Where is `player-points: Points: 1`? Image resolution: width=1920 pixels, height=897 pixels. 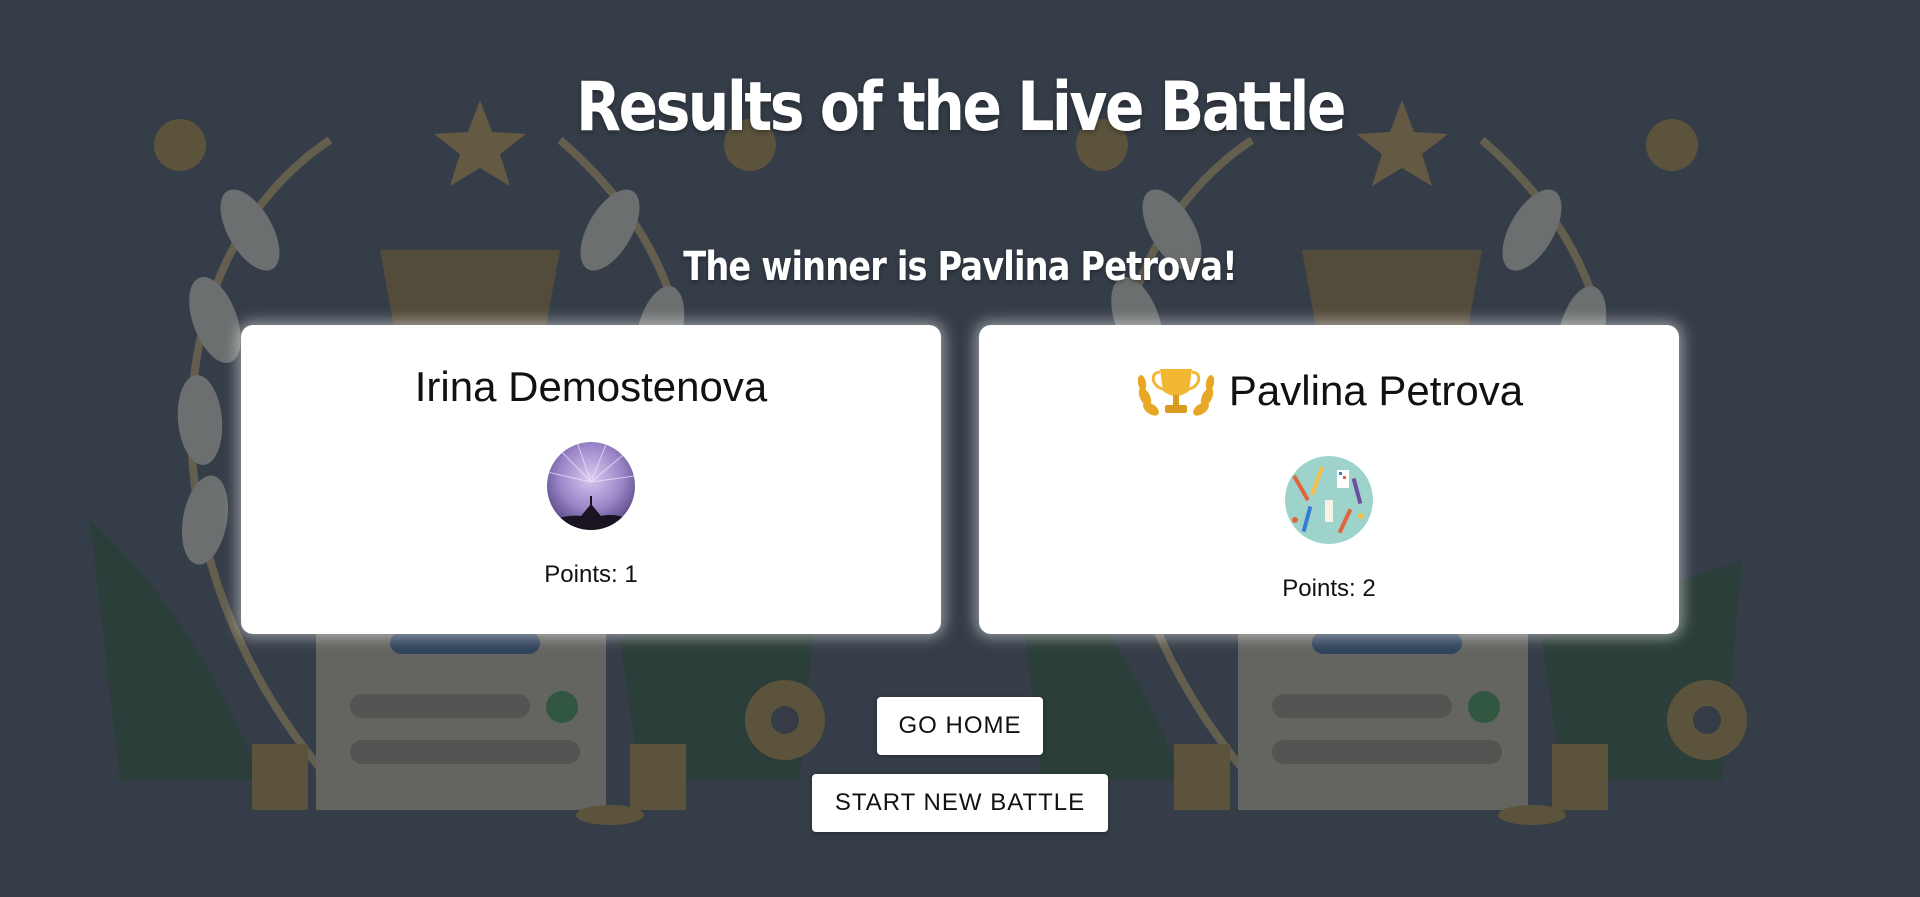
player-points: Points: 1 is located at coordinates (591, 574).